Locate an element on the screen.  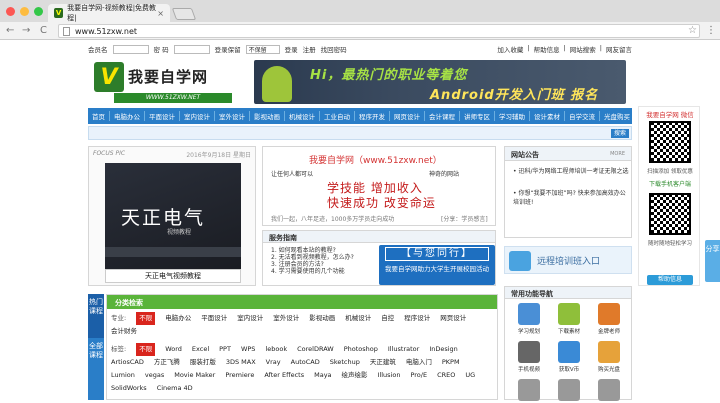
tag-filter-item: WPS is located at coordinates (248, 349).